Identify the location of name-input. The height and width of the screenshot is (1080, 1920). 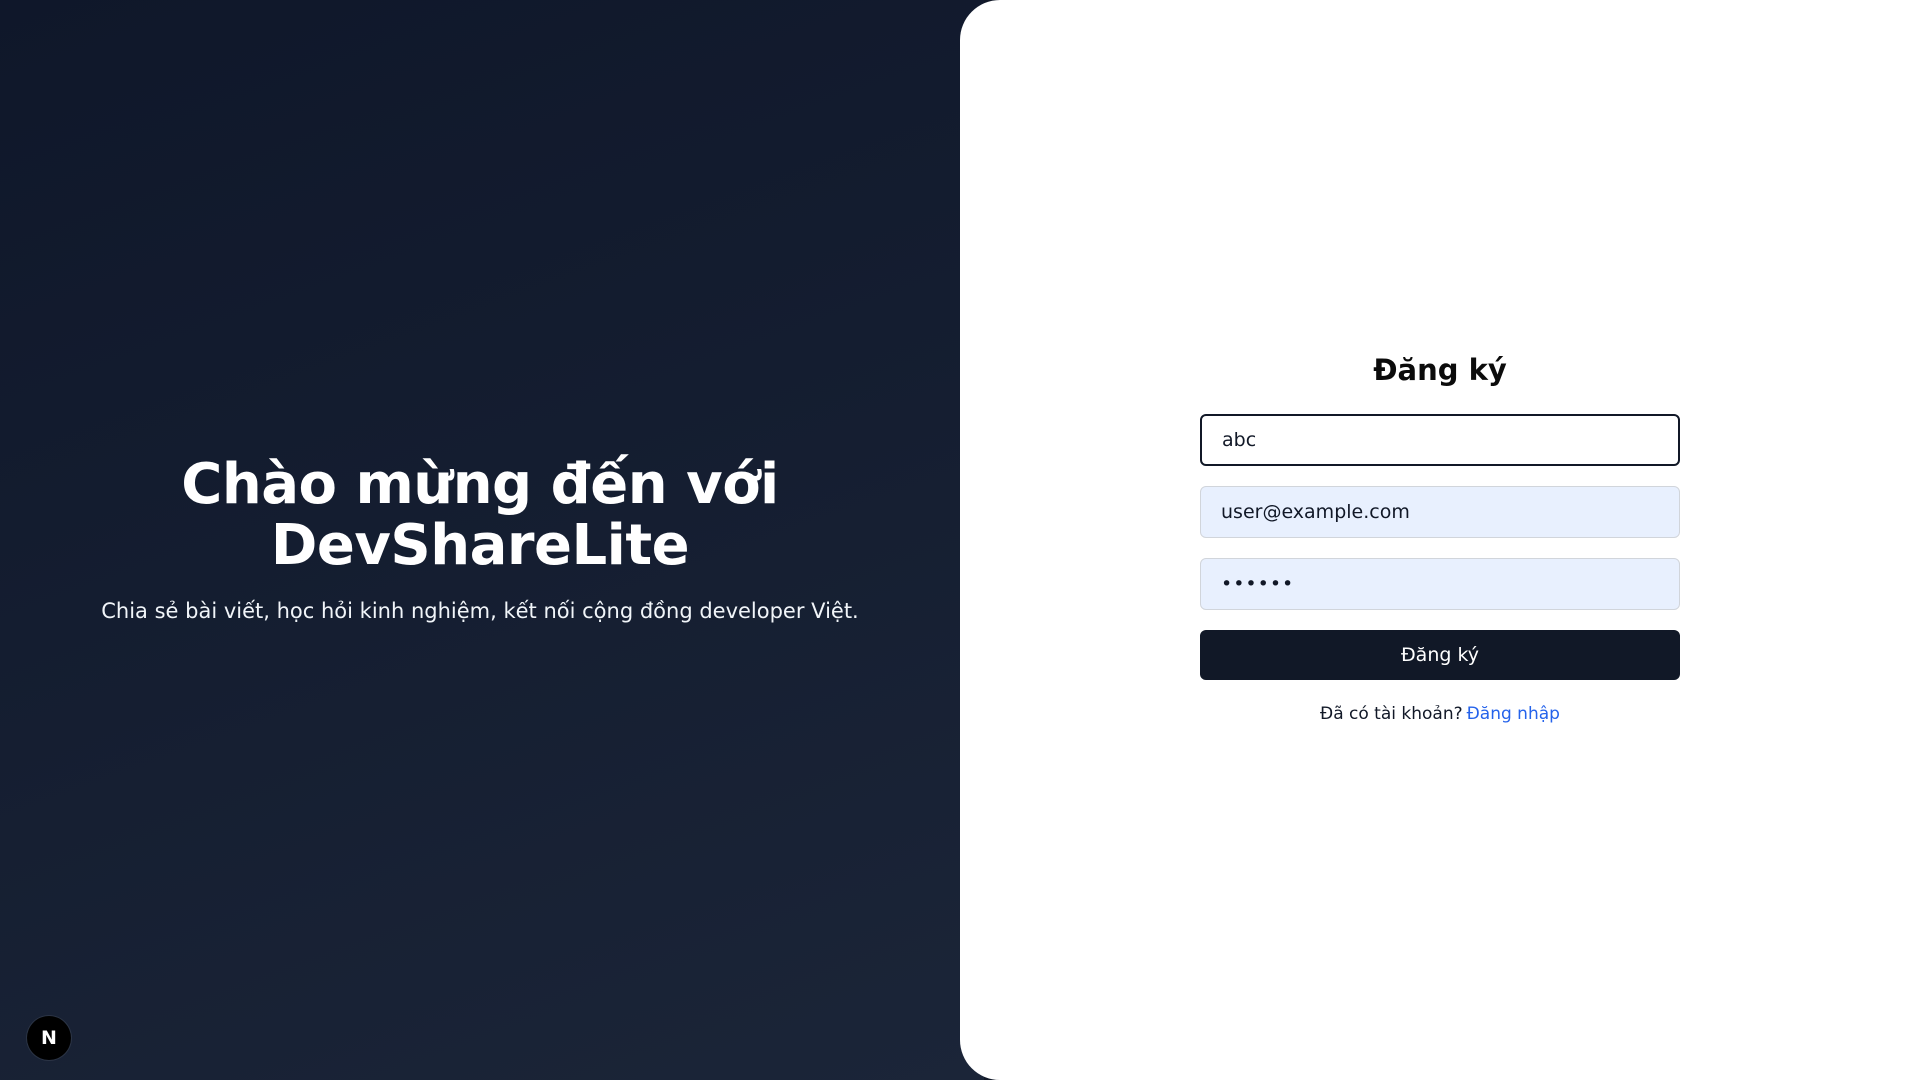
(1440, 440).